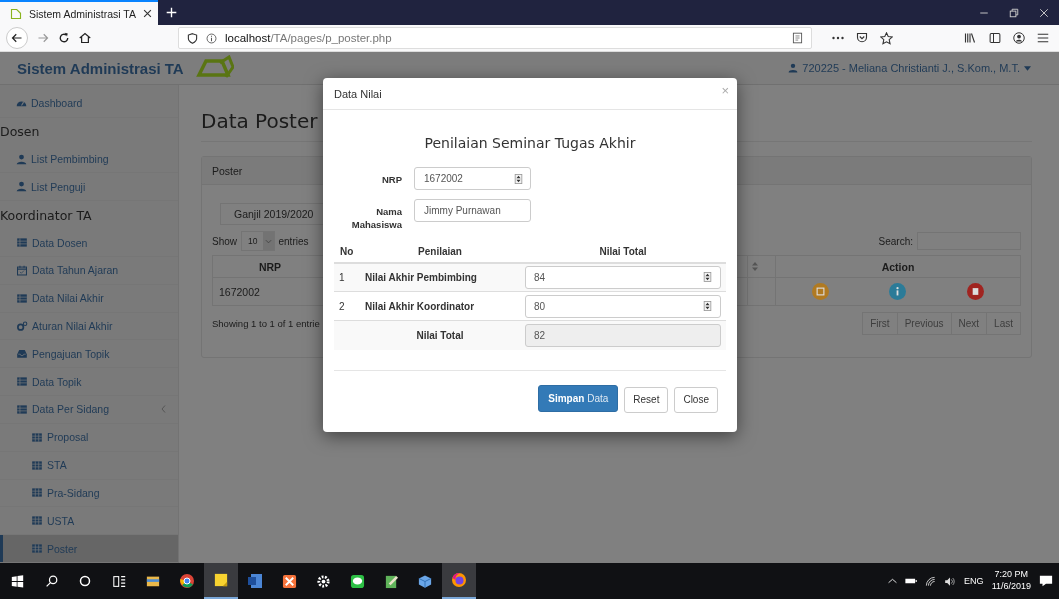  I want to click on chevron-up-icon, so click(893, 581).